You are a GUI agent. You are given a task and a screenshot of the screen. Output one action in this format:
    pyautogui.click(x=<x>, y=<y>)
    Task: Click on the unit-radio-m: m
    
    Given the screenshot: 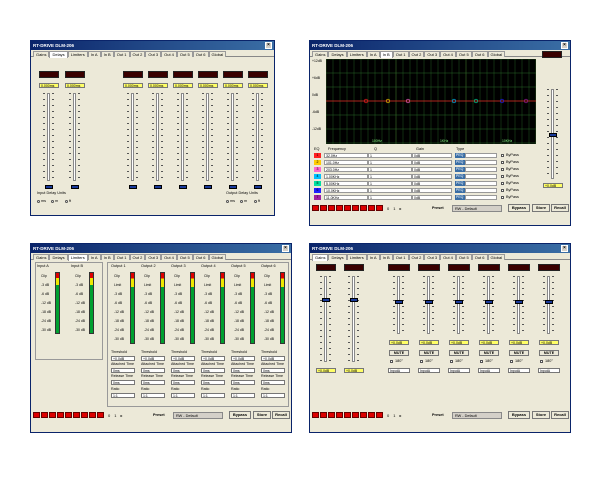 What is the action you would take?
    pyautogui.click(x=243, y=201)
    